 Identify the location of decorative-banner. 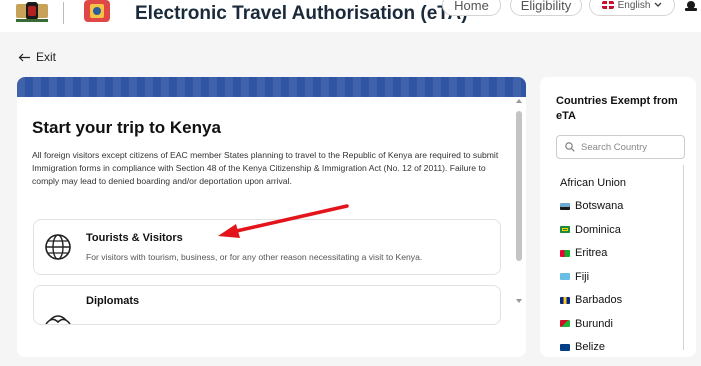
(271, 87).